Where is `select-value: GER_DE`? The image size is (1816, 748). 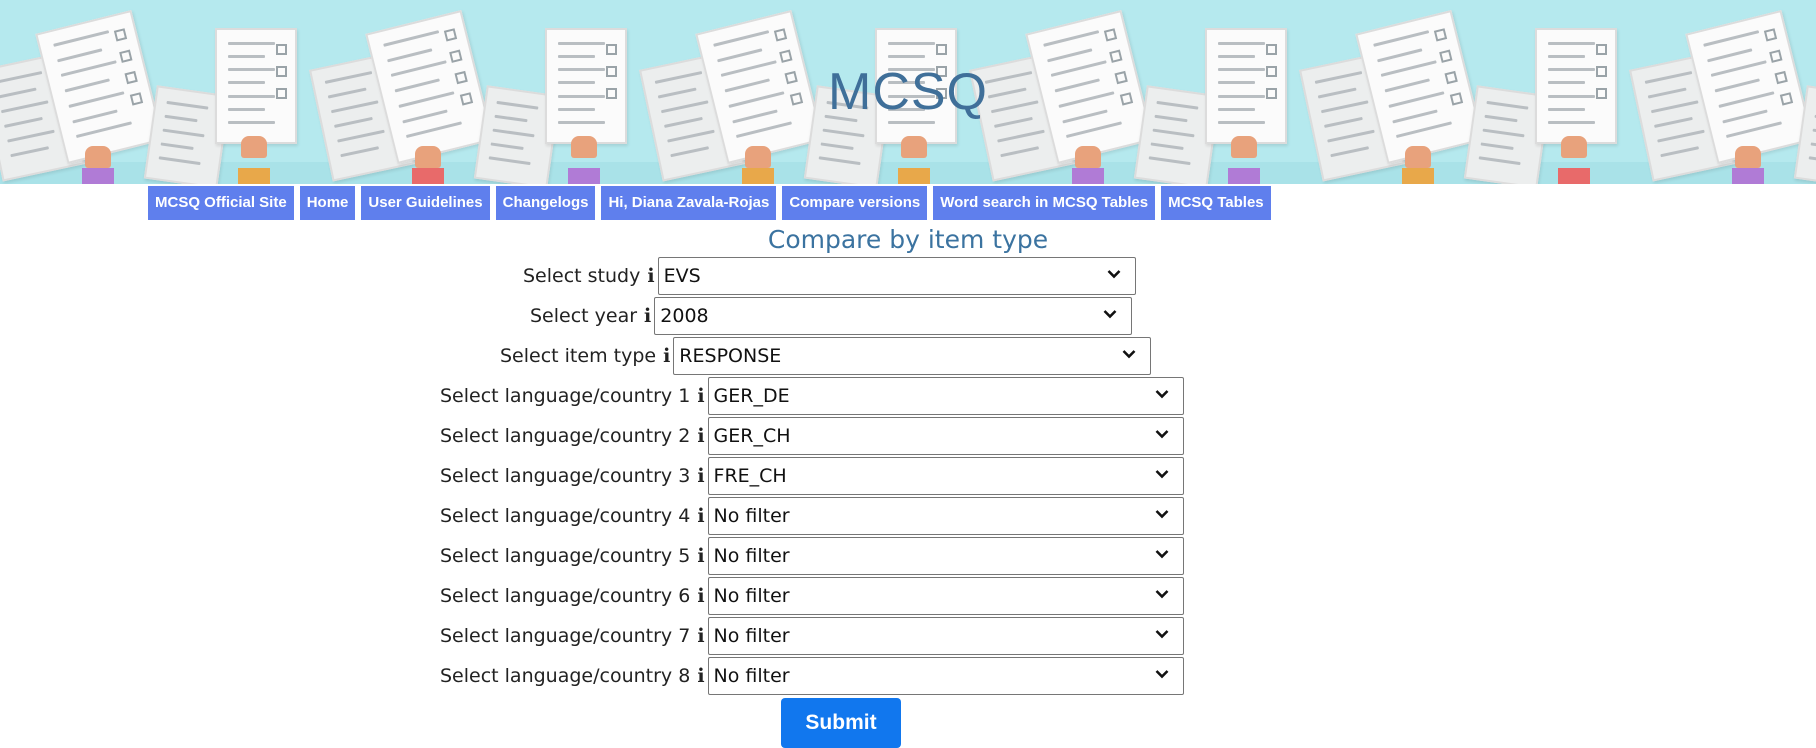 select-value: GER_DE is located at coordinates (751, 396).